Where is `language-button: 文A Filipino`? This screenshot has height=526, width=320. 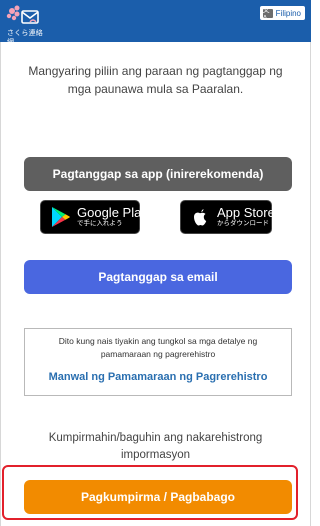
language-button: 文A Filipino is located at coordinates (282, 14).